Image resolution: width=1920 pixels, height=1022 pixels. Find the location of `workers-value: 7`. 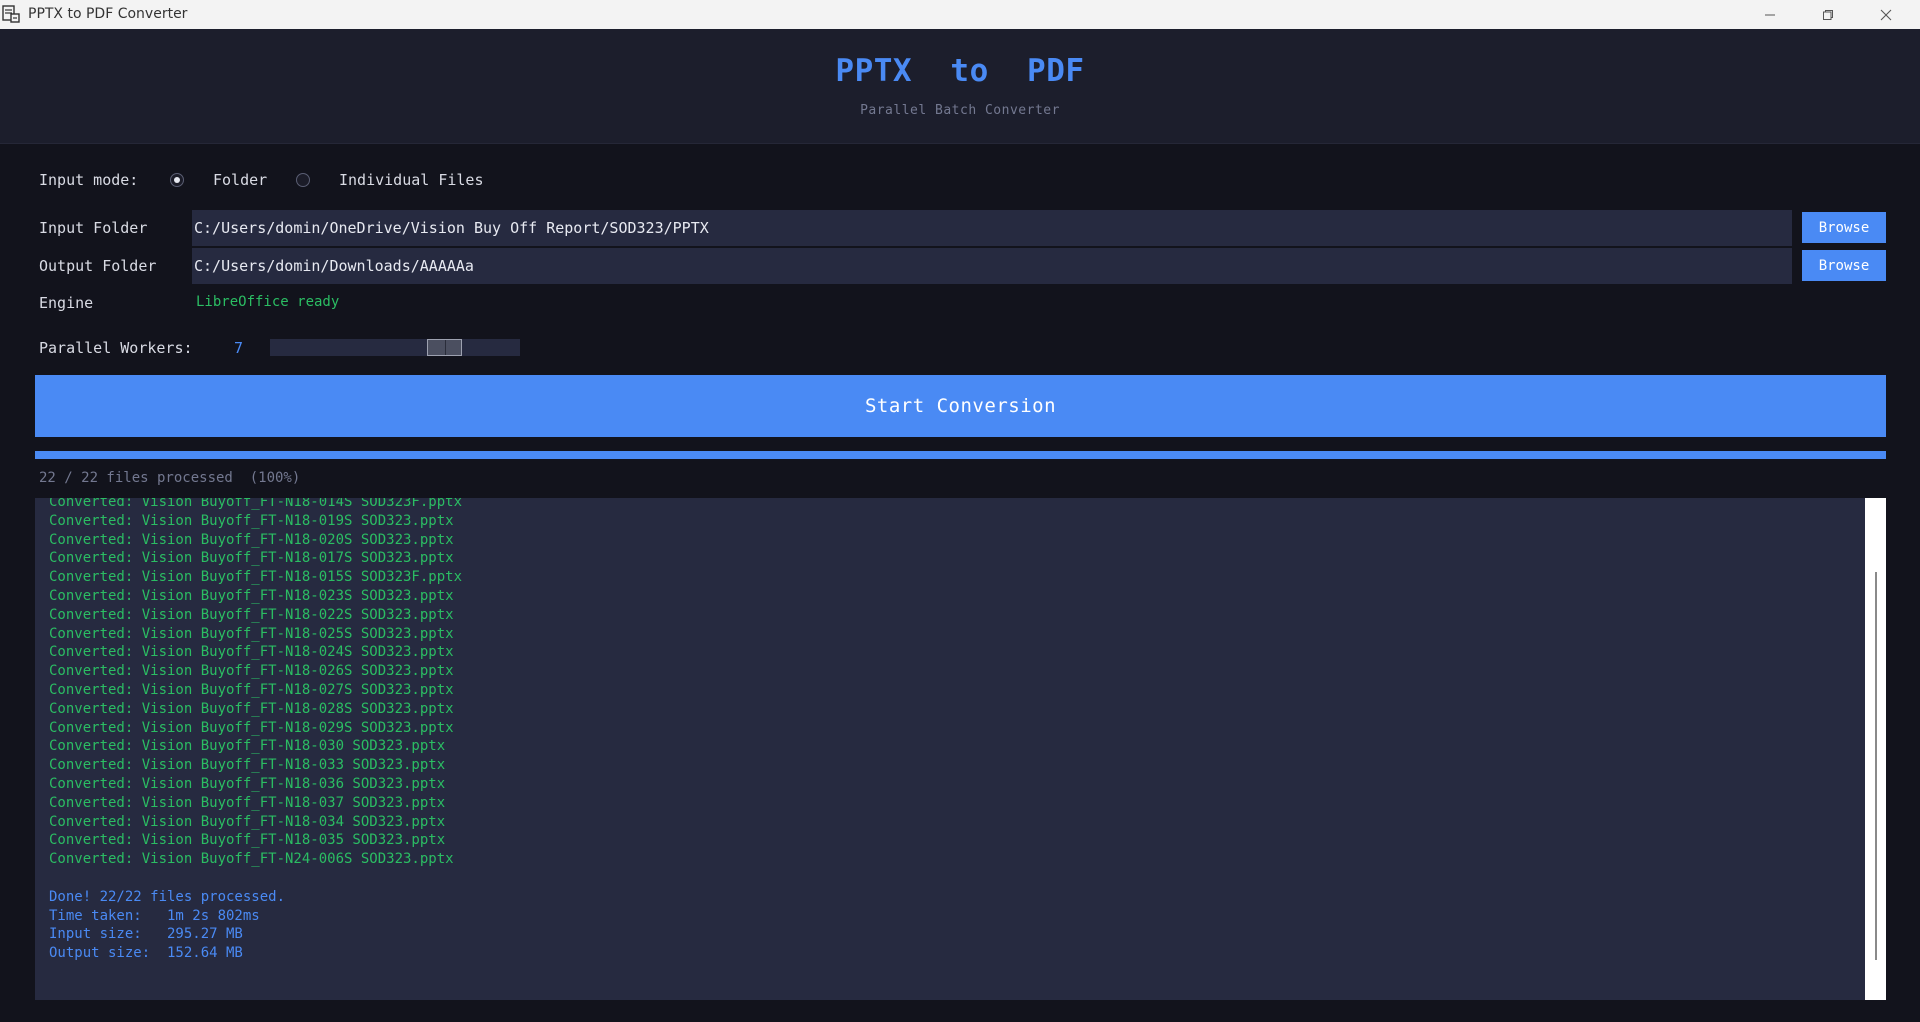

workers-value: 7 is located at coordinates (239, 348).